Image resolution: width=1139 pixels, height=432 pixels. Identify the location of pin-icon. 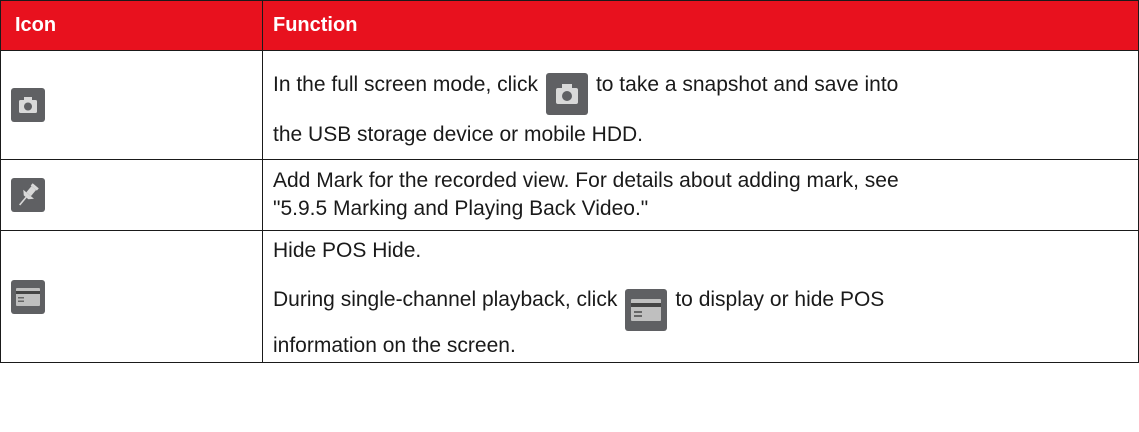
(28, 195).